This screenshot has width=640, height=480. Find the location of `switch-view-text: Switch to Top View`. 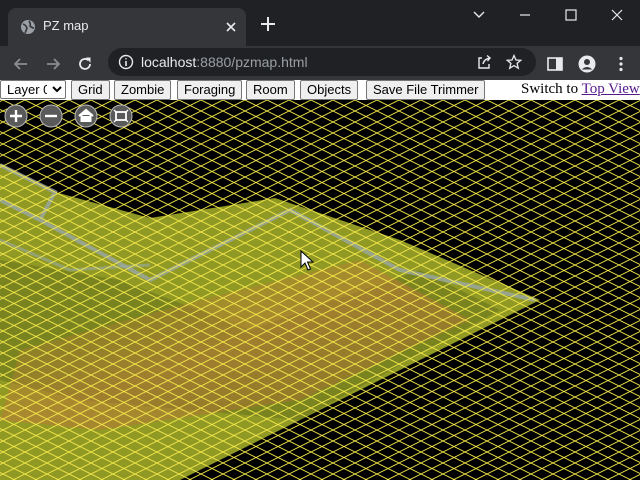

switch-view-text: Switch to Top View is located at coordinates (580, 89).